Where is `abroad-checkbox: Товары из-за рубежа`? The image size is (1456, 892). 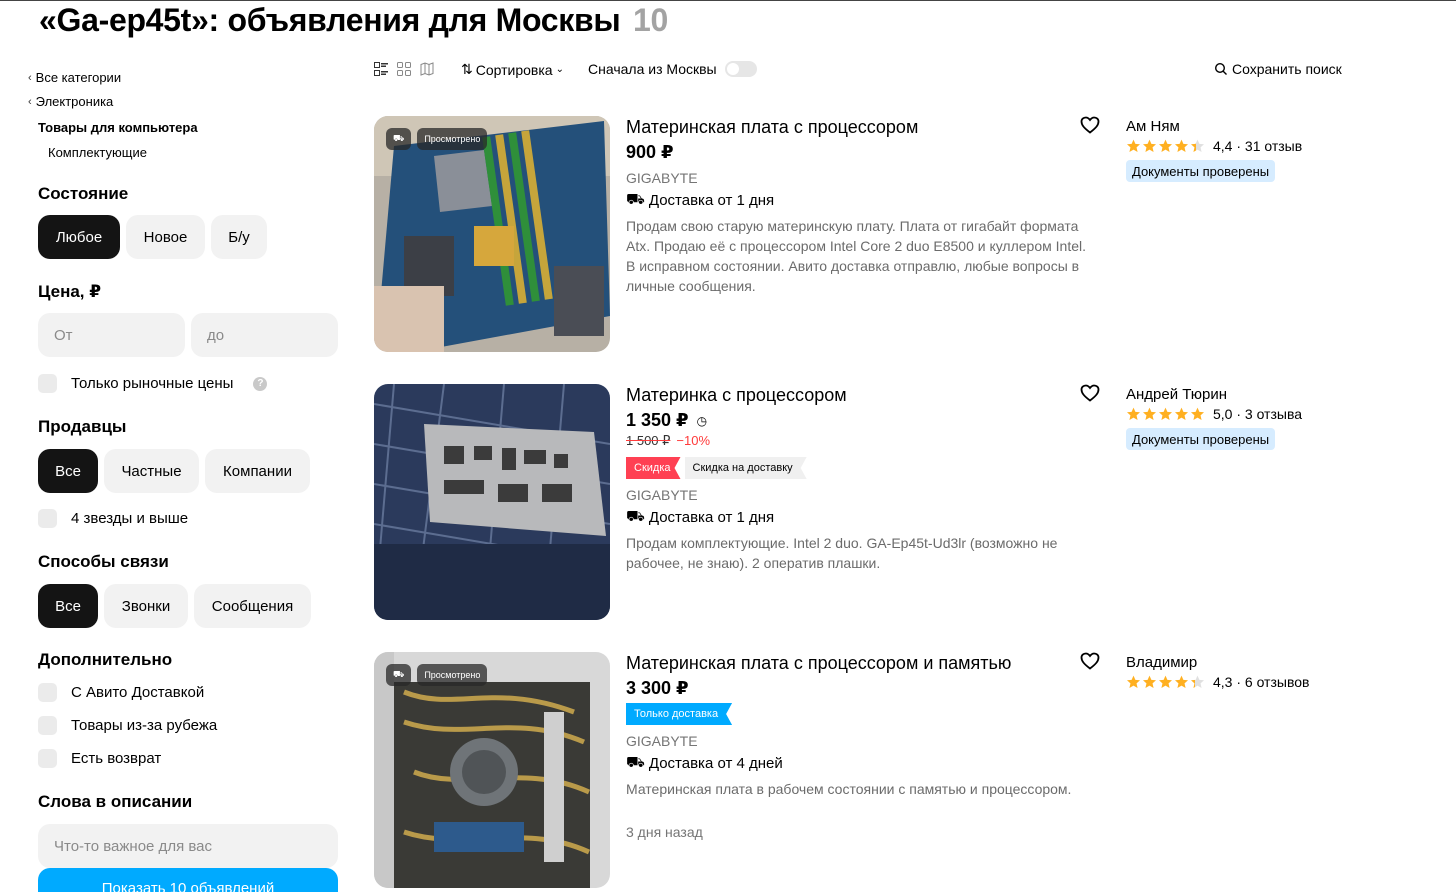
abroad-checkbox: Товары из-за рубежа is located at coordinates (127, 725).